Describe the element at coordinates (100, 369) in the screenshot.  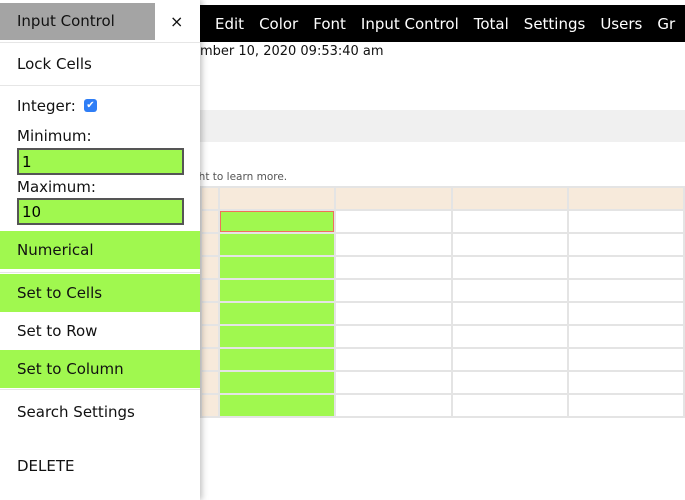
I see `set-to-column-button: Set to Column` at that location.